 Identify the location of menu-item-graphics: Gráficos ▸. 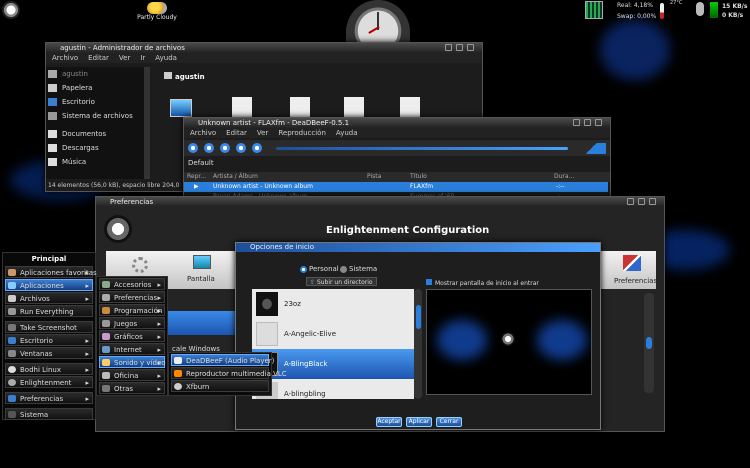
(132, 336).